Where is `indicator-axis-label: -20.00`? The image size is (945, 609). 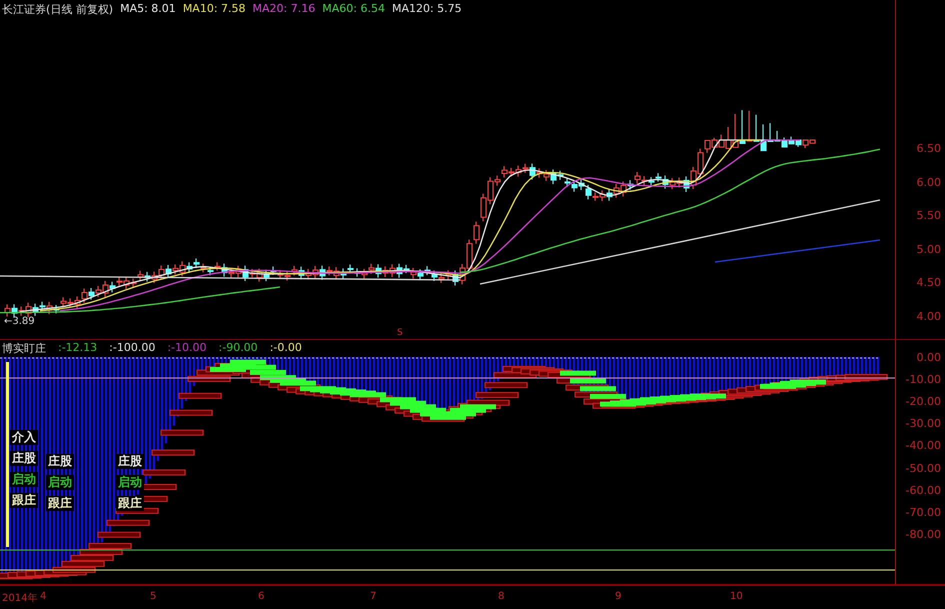
indicator-axis-label: -20.00 is located at coordinates (923, 401).